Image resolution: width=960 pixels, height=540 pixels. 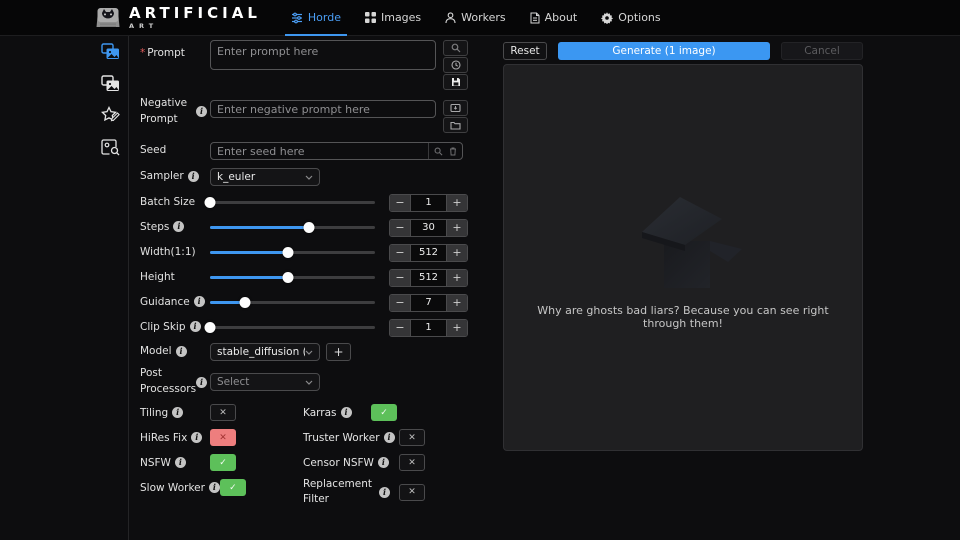 I want to click on load-preset-button, so click(x=455, y=125).